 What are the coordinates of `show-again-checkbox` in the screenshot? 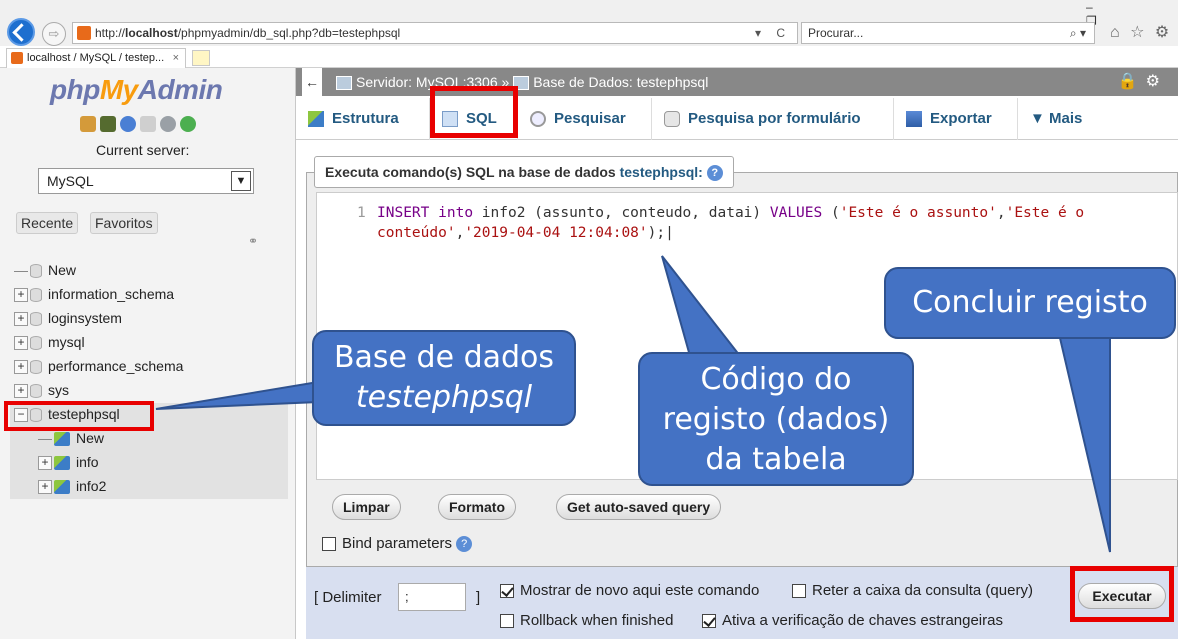 It's located at (507, 591).